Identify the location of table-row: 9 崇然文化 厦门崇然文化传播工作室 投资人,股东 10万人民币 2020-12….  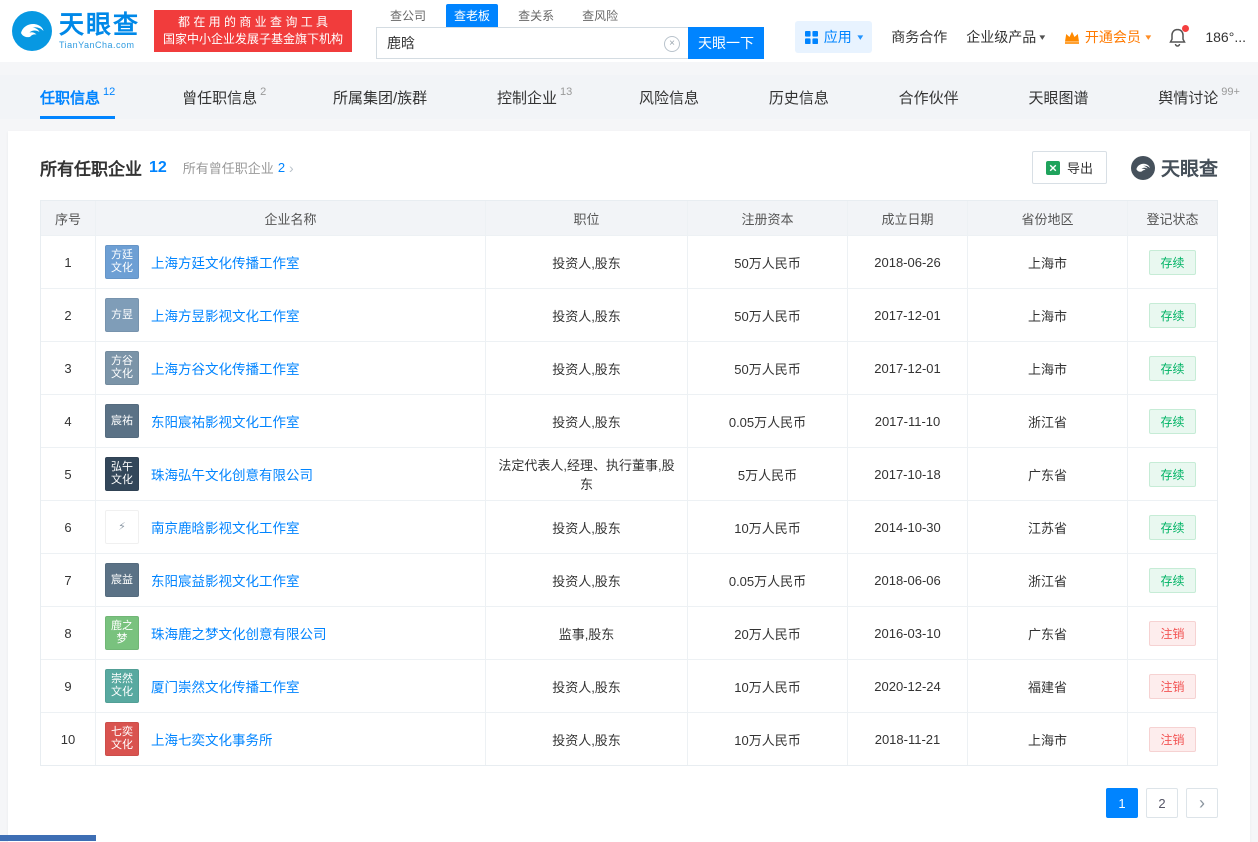
(629, 685).